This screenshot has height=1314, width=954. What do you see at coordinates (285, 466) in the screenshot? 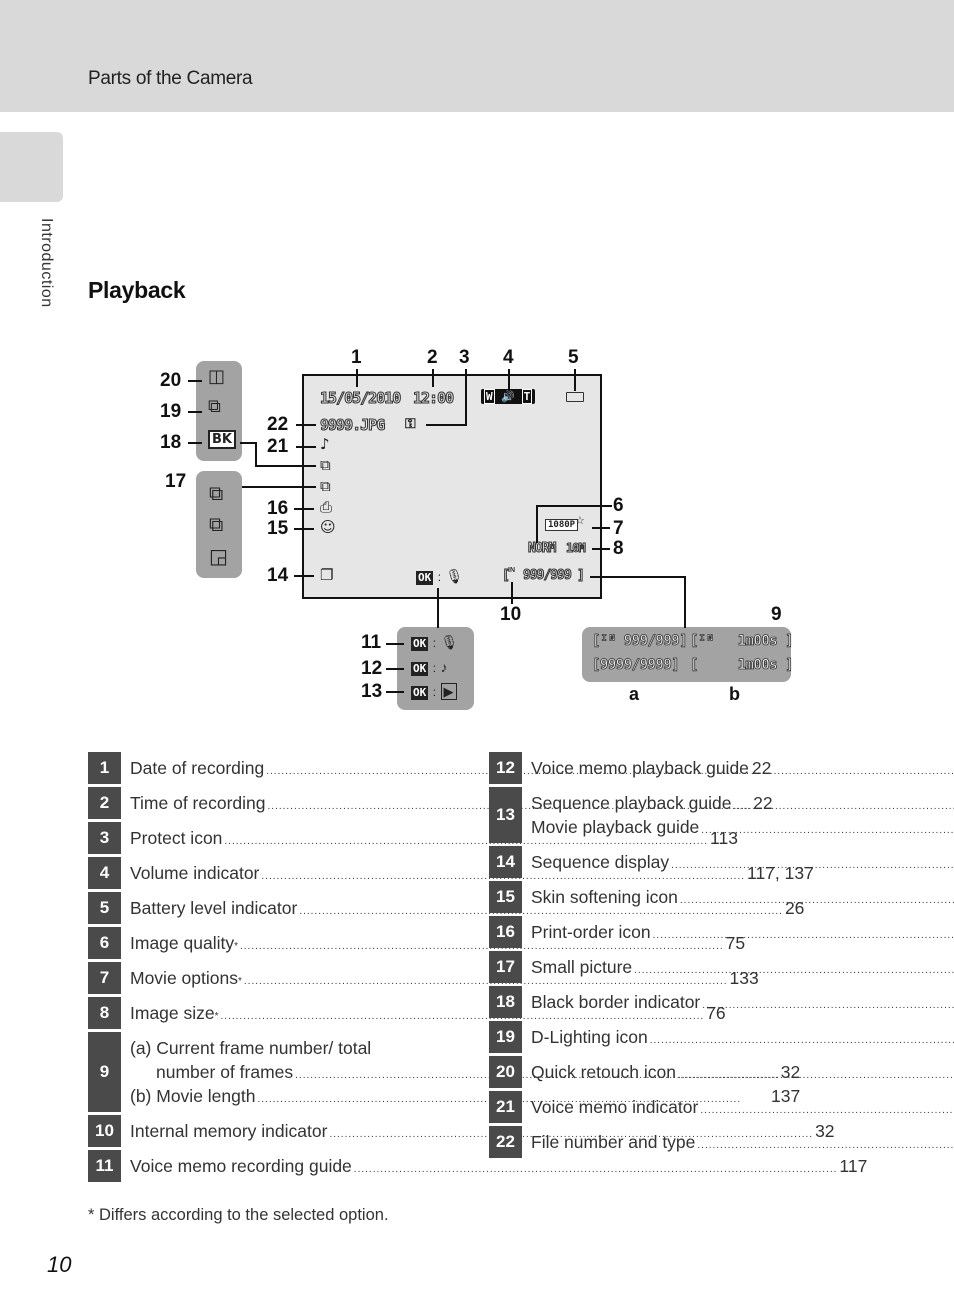
I see `leader-line-18c` at bounding box center [285, 466].